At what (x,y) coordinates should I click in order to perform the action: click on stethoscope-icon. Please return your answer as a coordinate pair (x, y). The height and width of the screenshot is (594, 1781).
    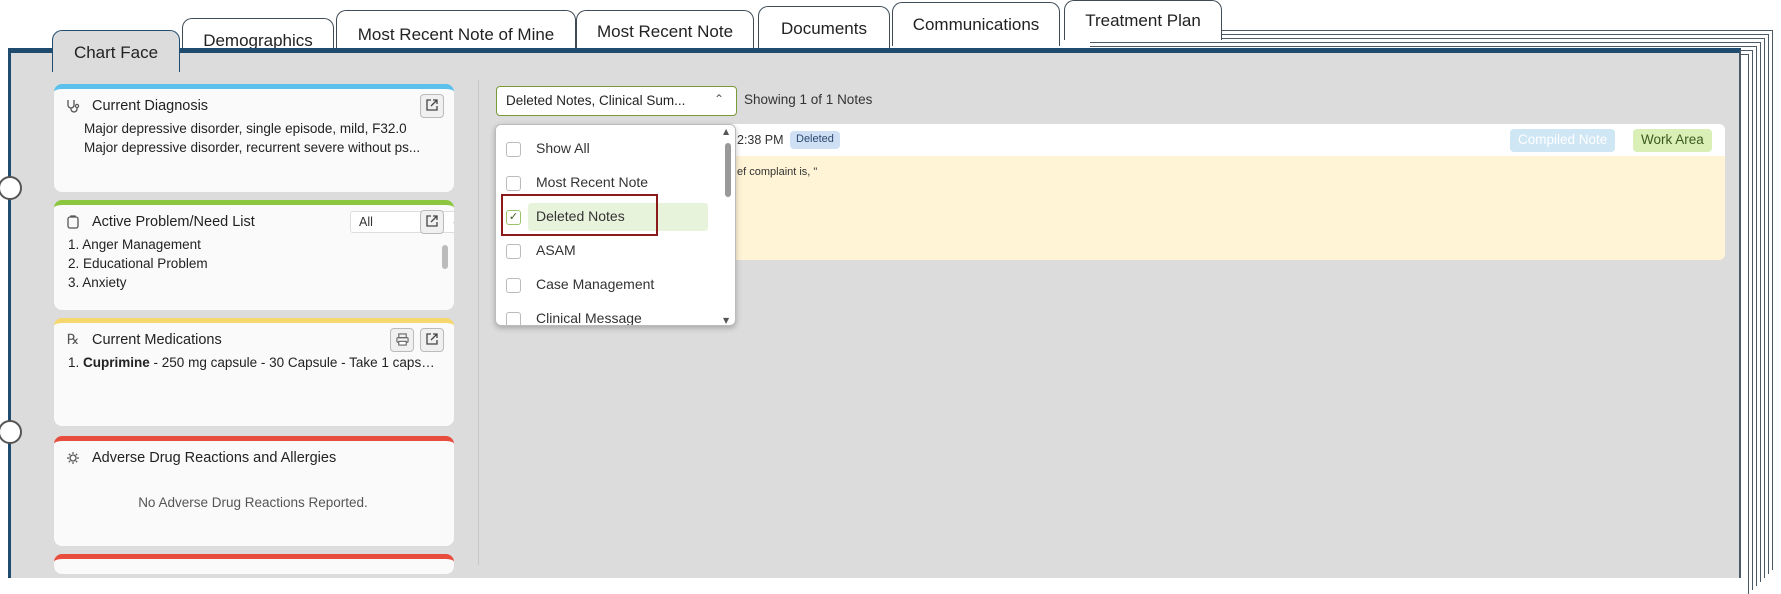
    Looking at the image, I should click on (73, 106).